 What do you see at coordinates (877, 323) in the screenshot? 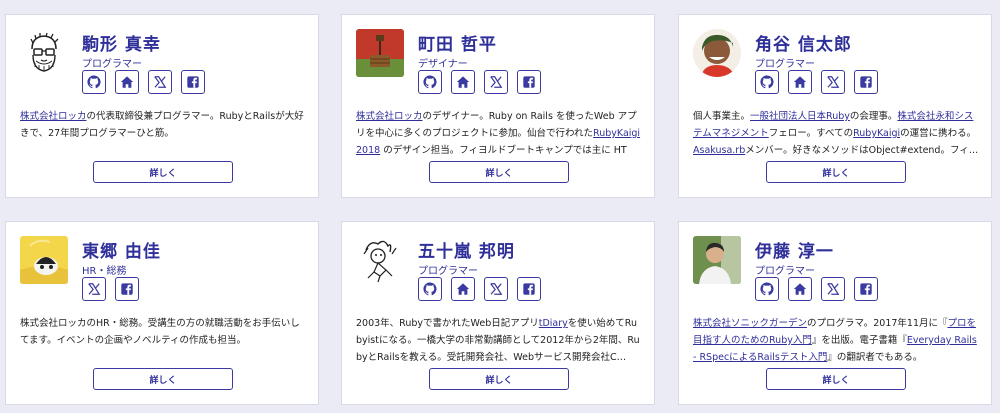
I see `bio-text: のプログラマ。2017年11月に『` at bounding box center [877, 323].